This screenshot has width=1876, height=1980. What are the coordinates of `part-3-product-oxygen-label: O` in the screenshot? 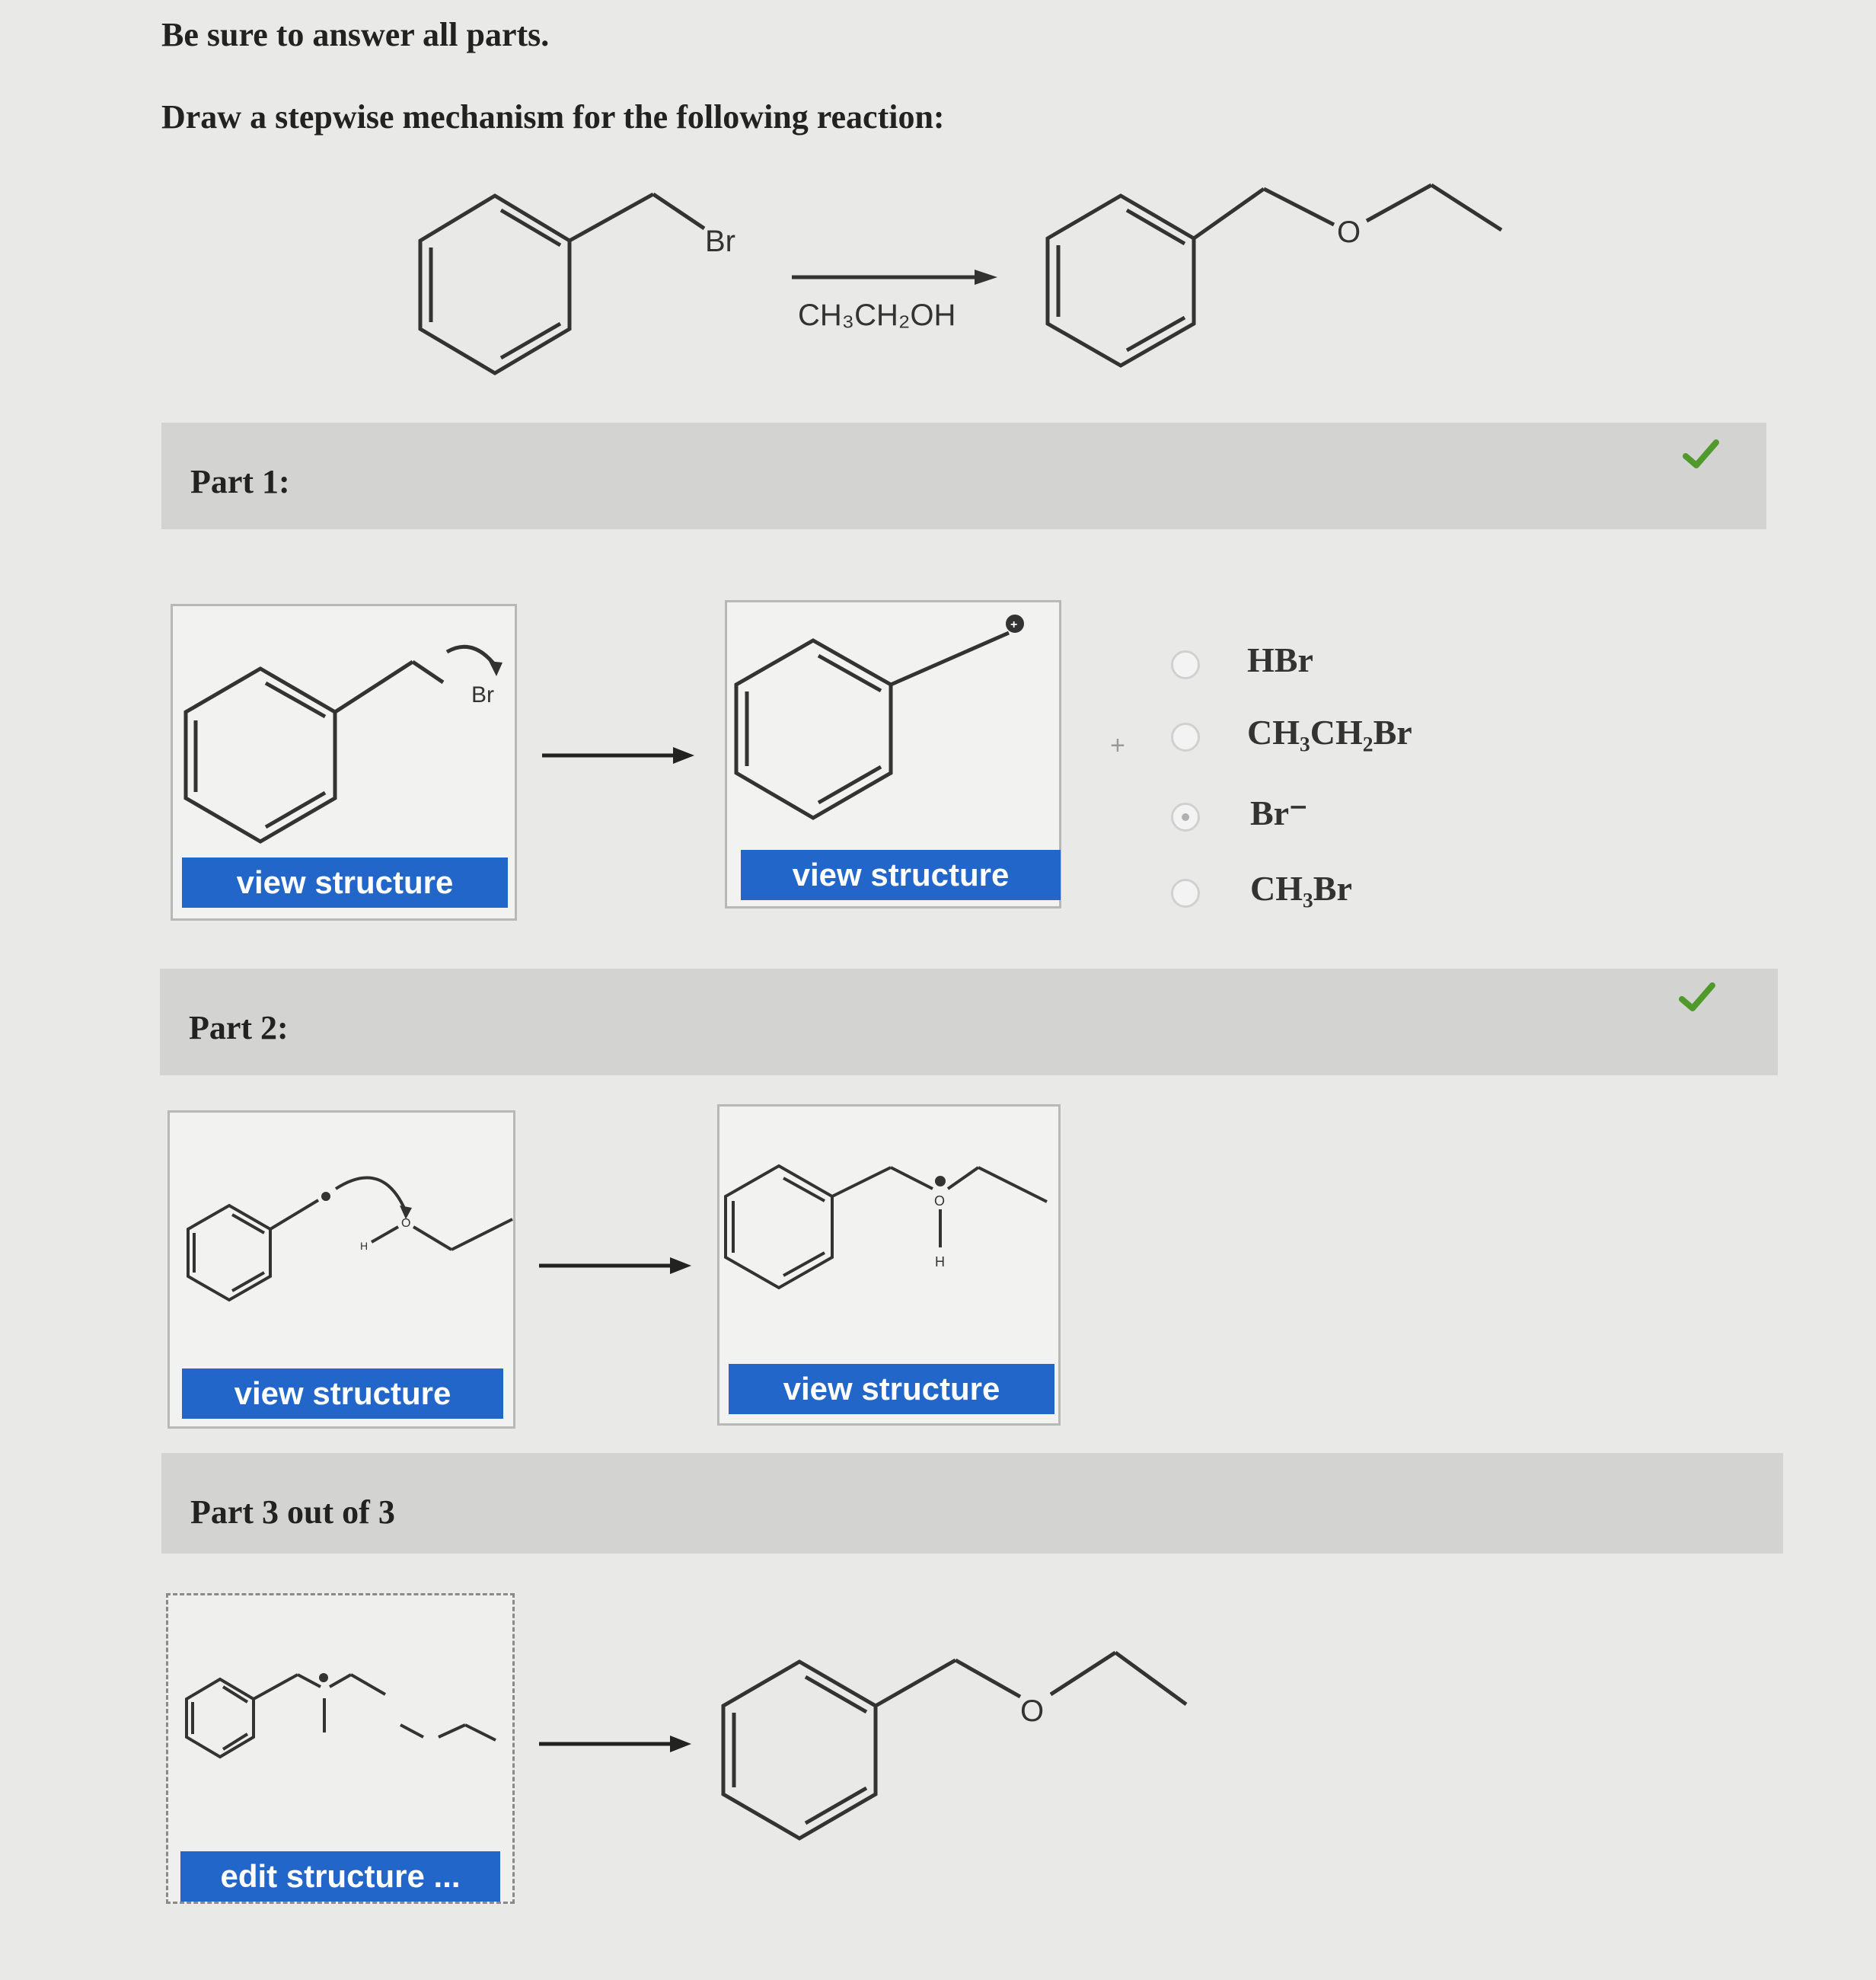 It's located at (1032, 1711).